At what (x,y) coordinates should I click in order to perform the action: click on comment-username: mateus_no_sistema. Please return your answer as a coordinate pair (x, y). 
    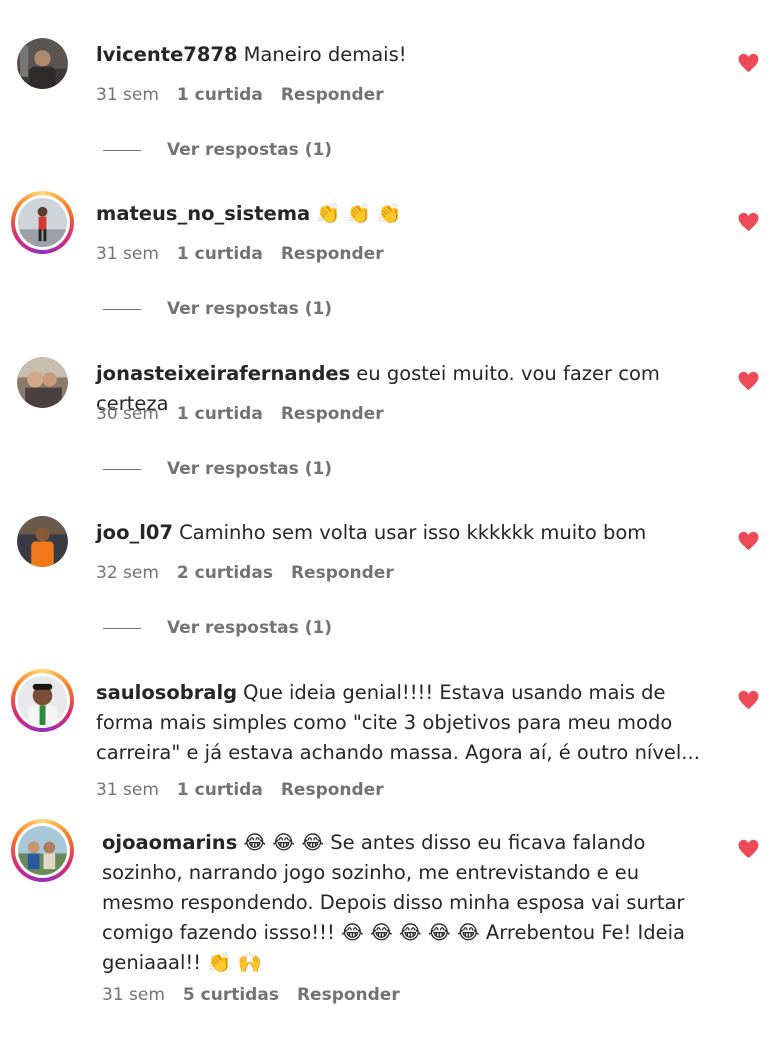
    Looking at the image, I should click on (203, 213).